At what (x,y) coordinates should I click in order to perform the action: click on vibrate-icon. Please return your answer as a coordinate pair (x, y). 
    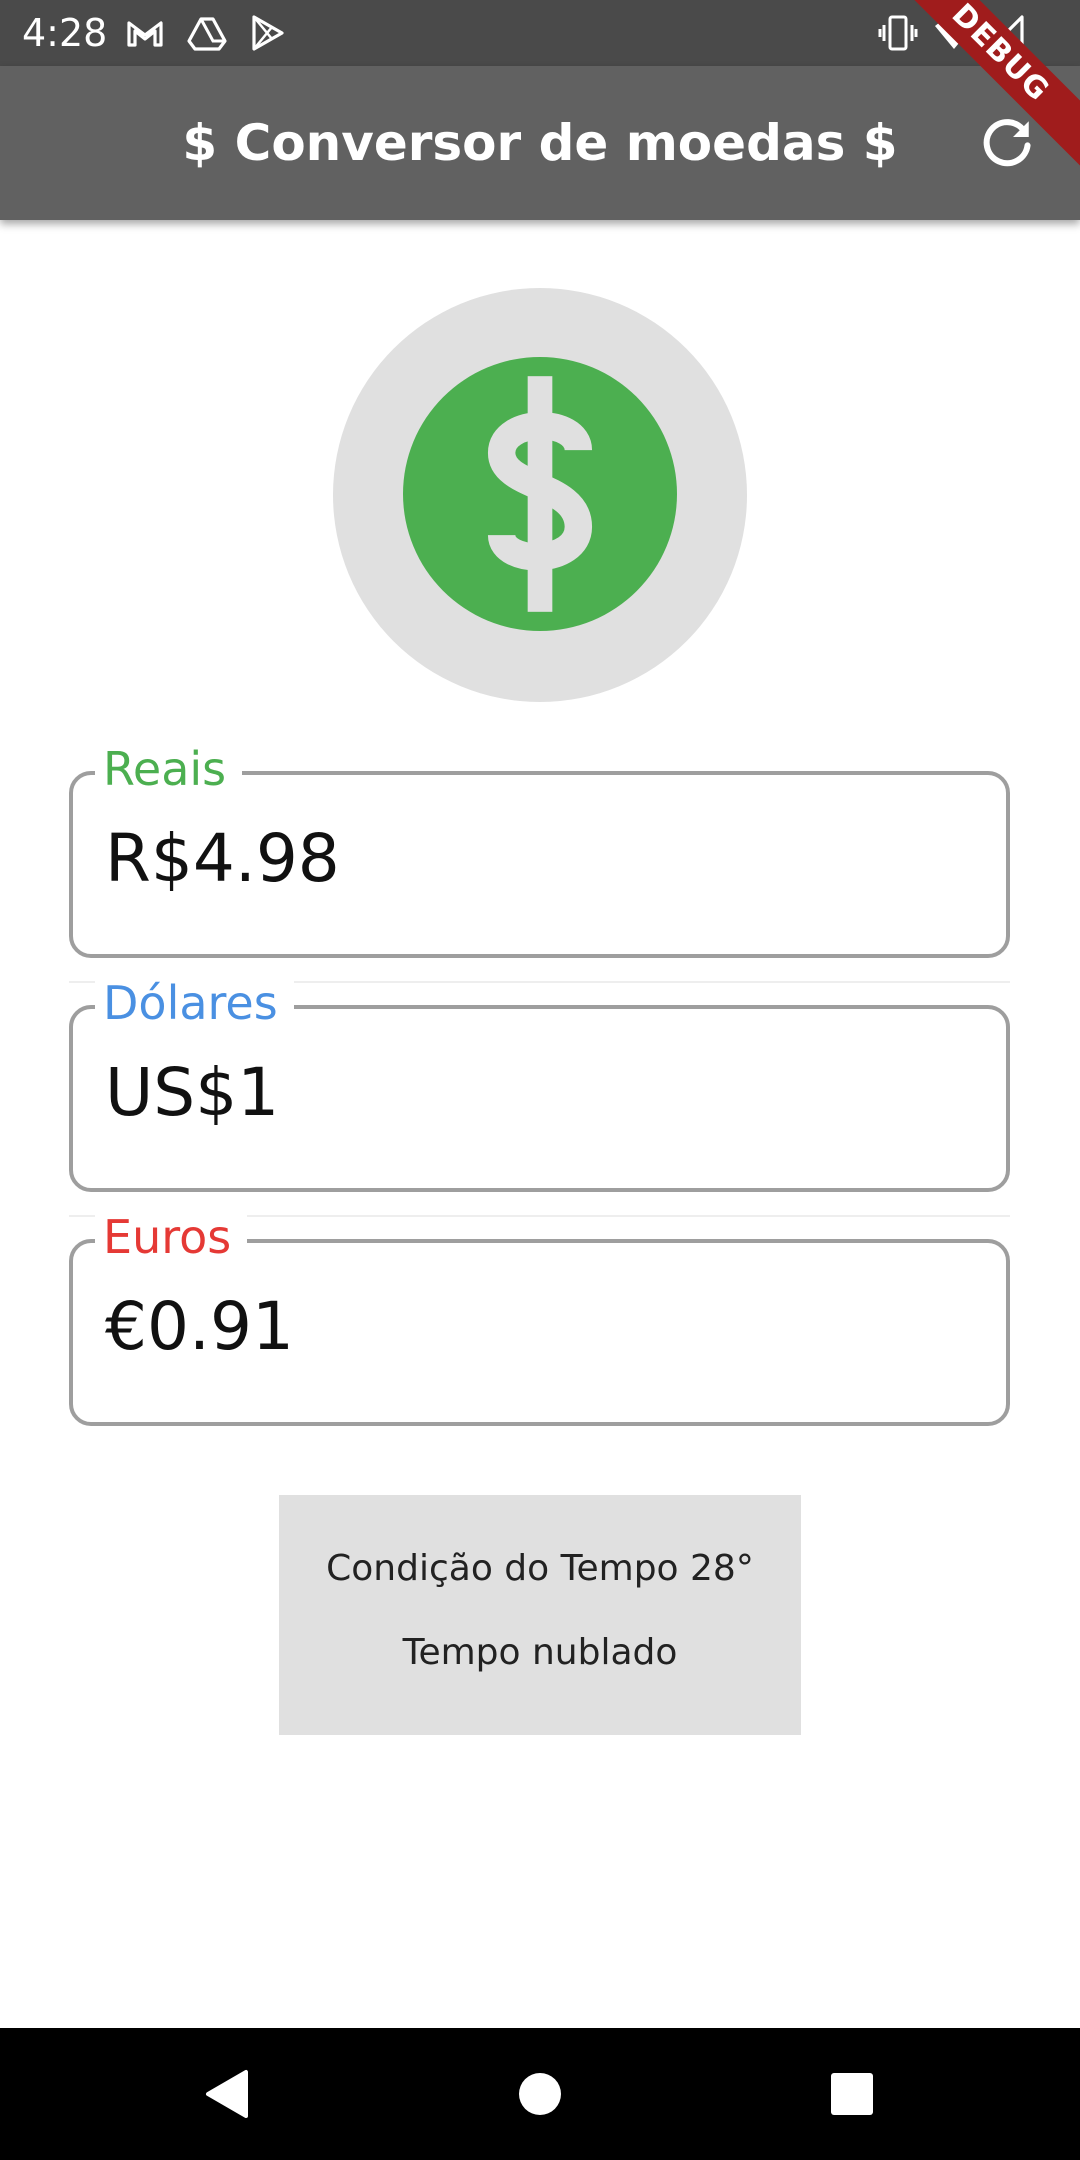
    Looking at the image, I should click on (898, 33).